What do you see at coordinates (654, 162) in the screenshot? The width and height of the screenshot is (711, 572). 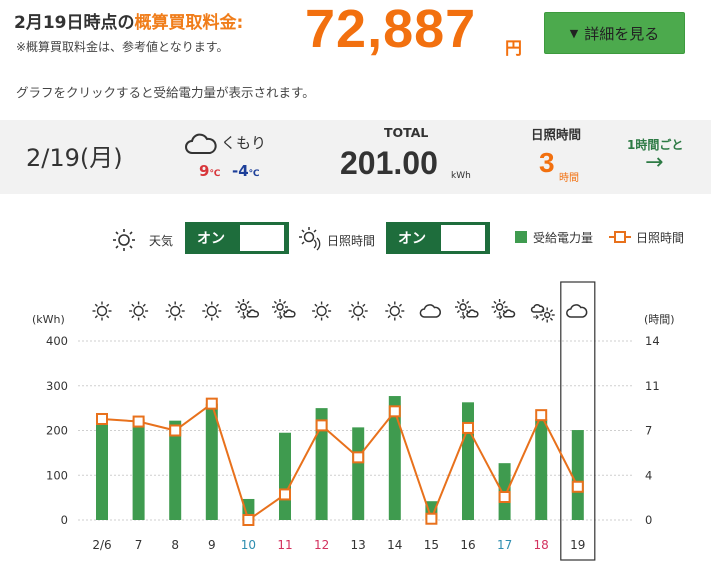 I see `arrow-right-icon: →` at bounding box center [654, 162].